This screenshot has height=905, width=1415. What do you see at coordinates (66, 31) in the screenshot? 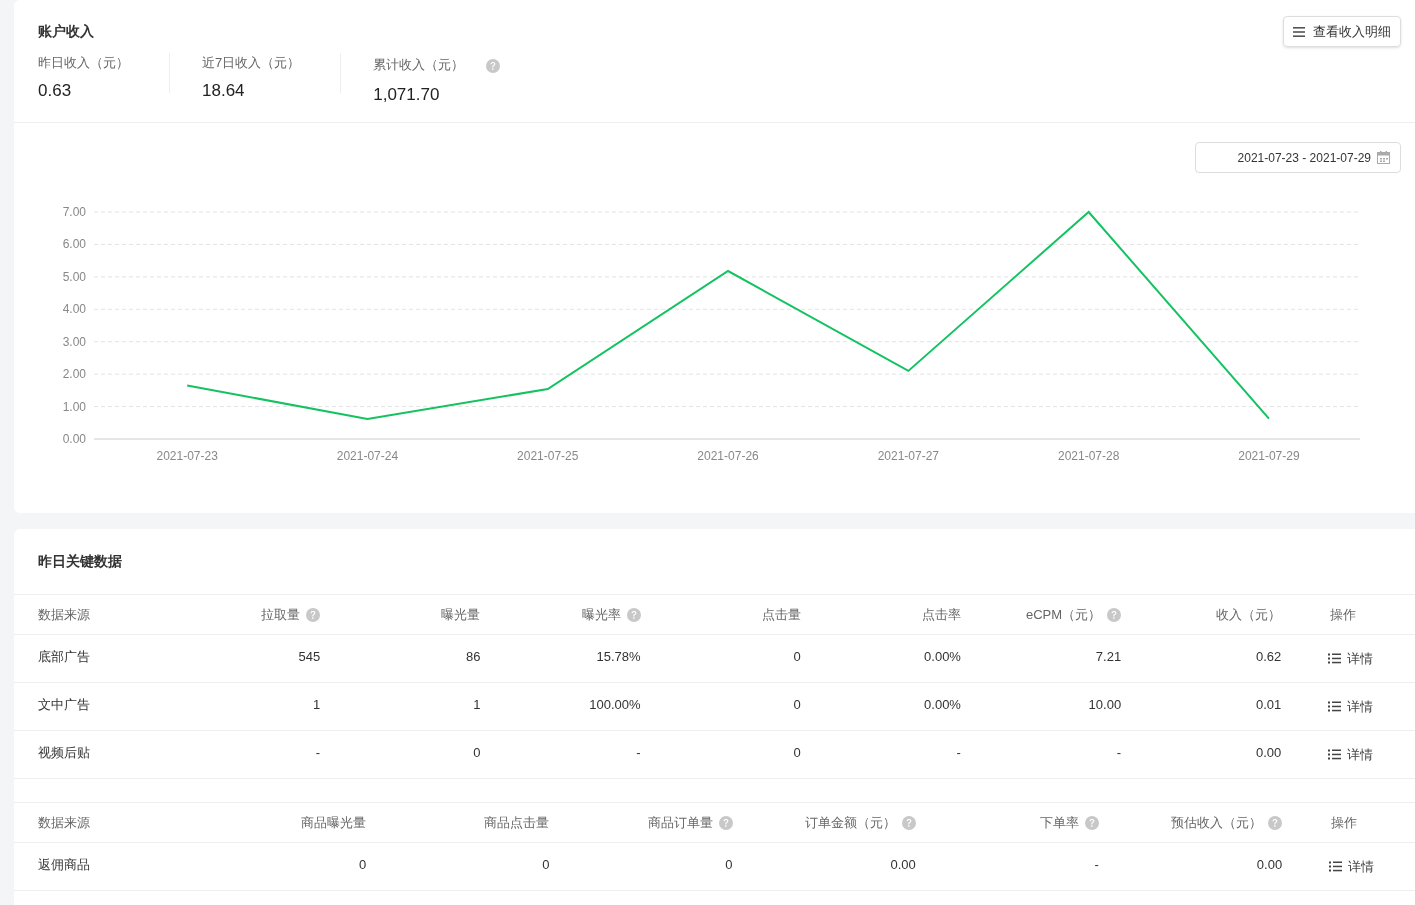
I see `section-title: 账户收入` at bounding box center [66, 31].